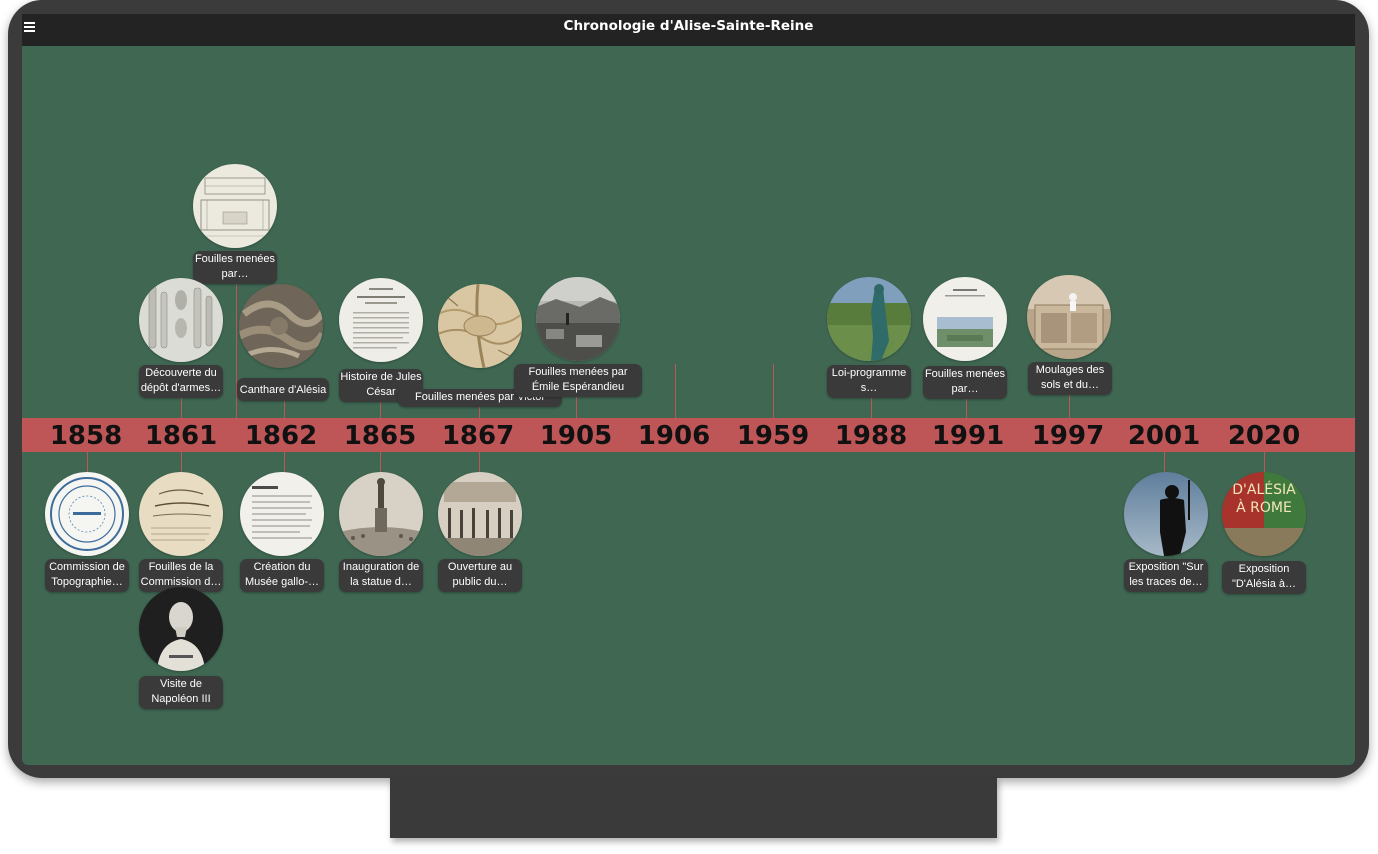  What do you see at coordinates (235, 206) in the screenshot?
I see `event-image-fouilles-plan` at bounding box center [235, 206].